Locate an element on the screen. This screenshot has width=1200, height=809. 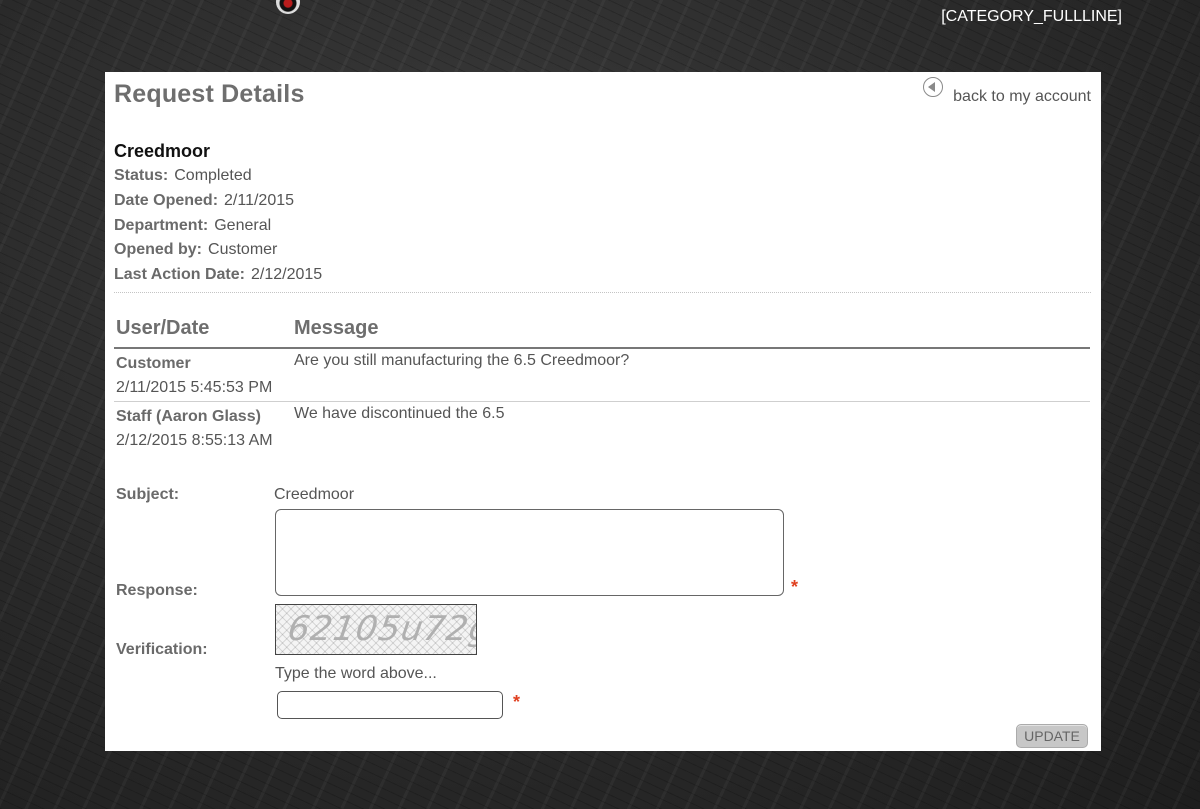
category-placeholder: [CATEGORY_FULLLINE] is located at coordinates (1031, 16).